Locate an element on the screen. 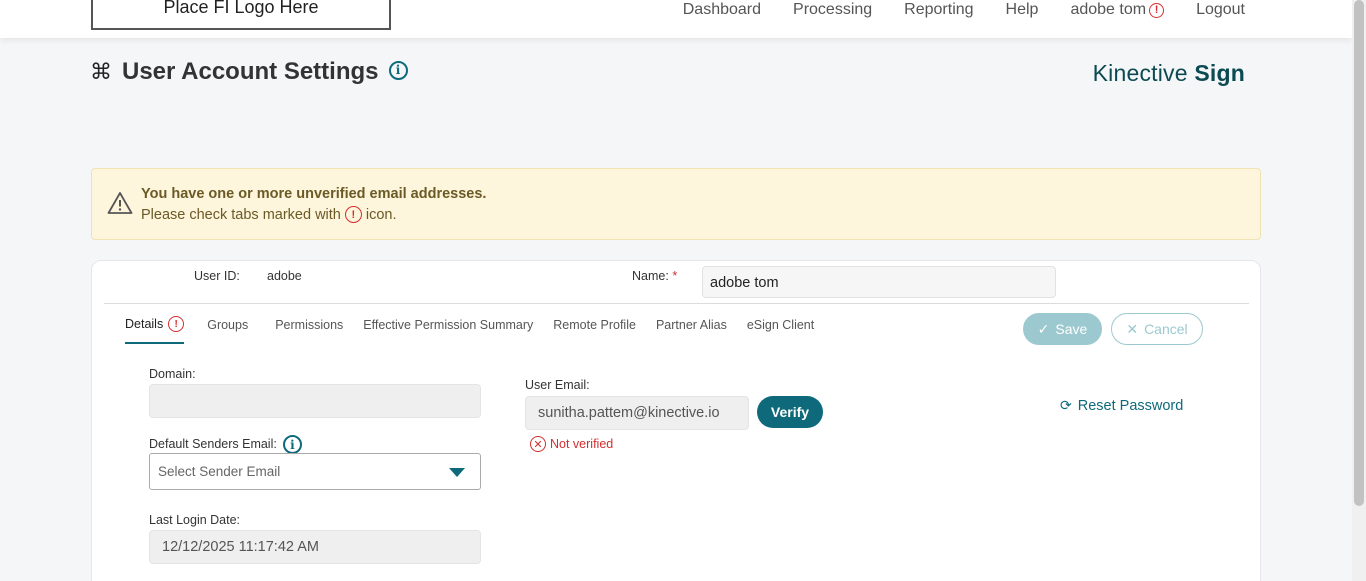 This screenshot has height=581, width=1366. logo-placeholder: Place FI Logo Here is located at coordinates (241, 15).